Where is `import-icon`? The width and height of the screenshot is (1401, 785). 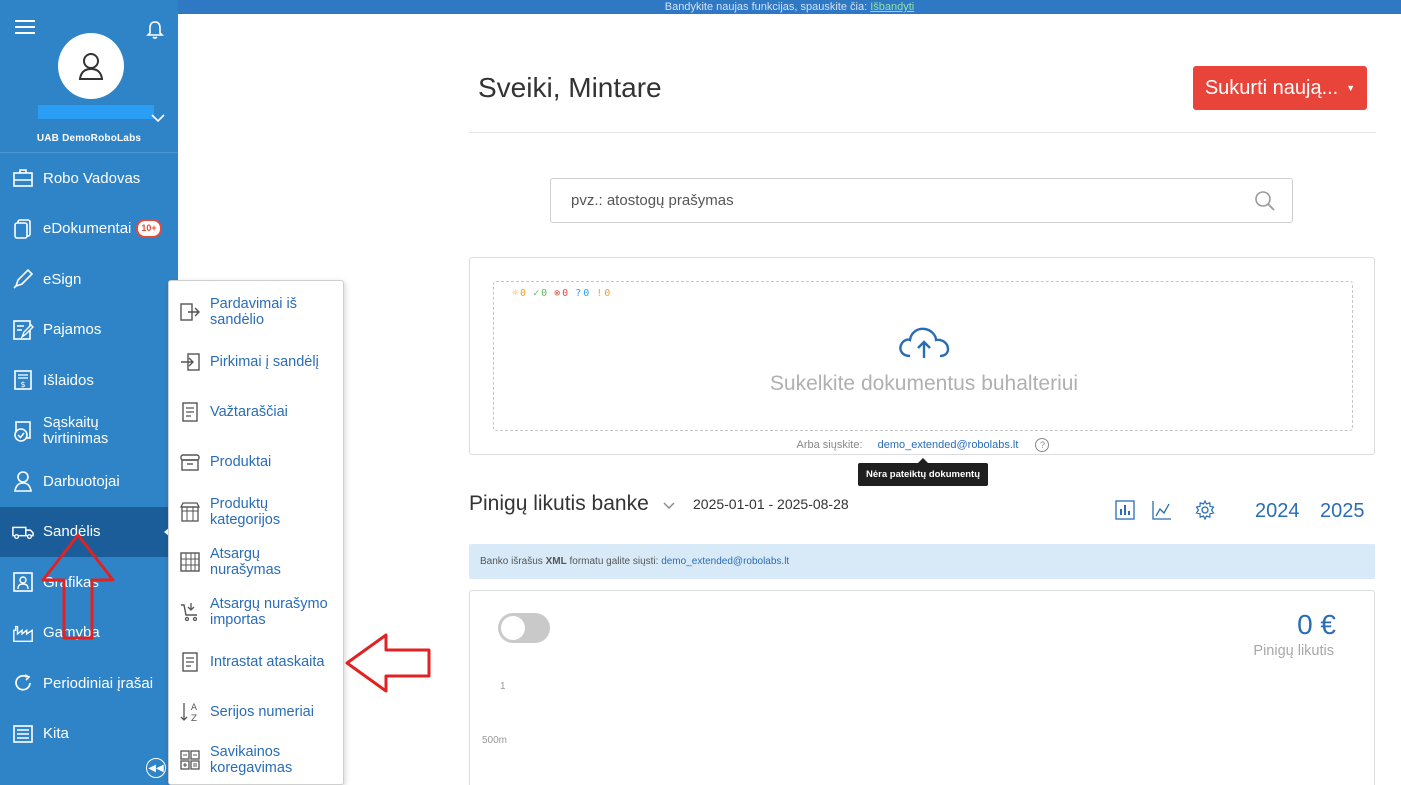
import-icon is located at coordinates (190, 362).